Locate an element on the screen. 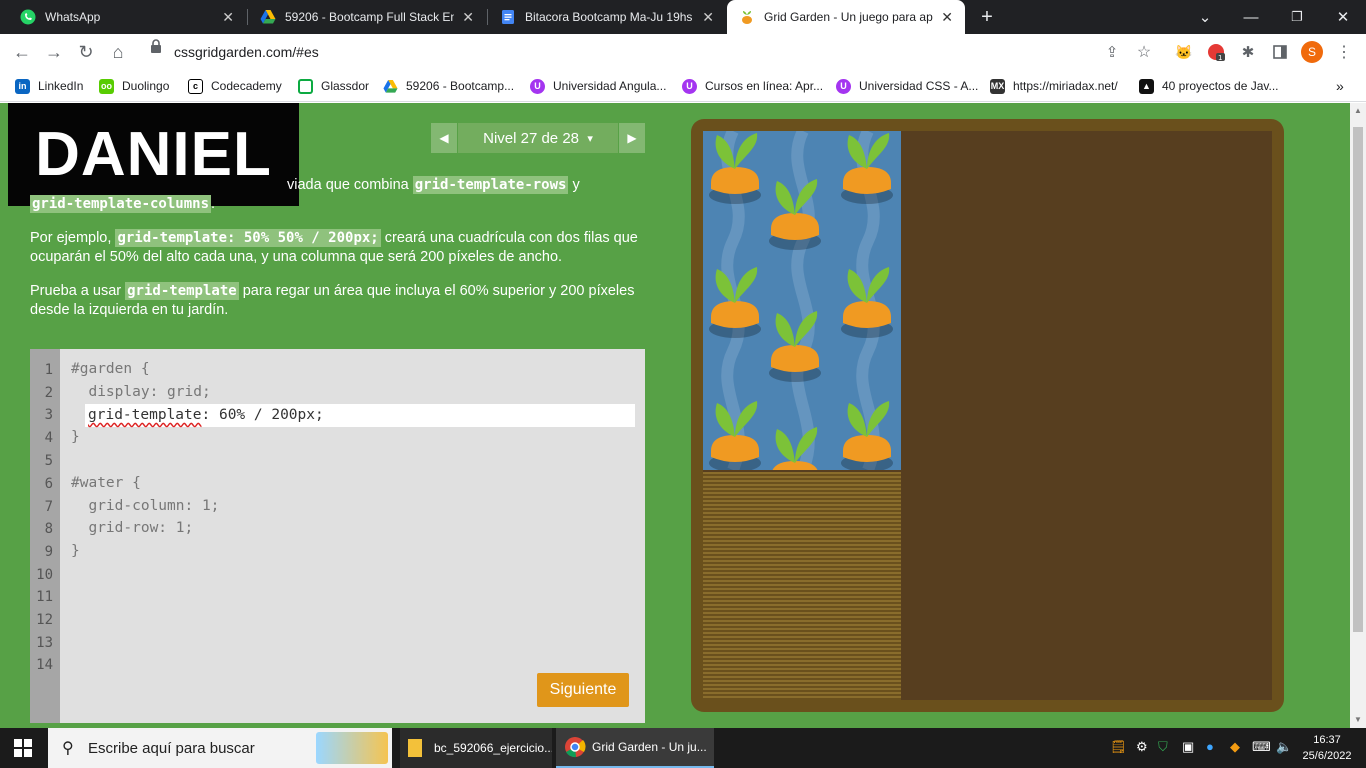 Image resolution: width=1366 pixels, height=768 pixels. menu-kebab-icon: ⋮ is located at coordinates (1344, 52).